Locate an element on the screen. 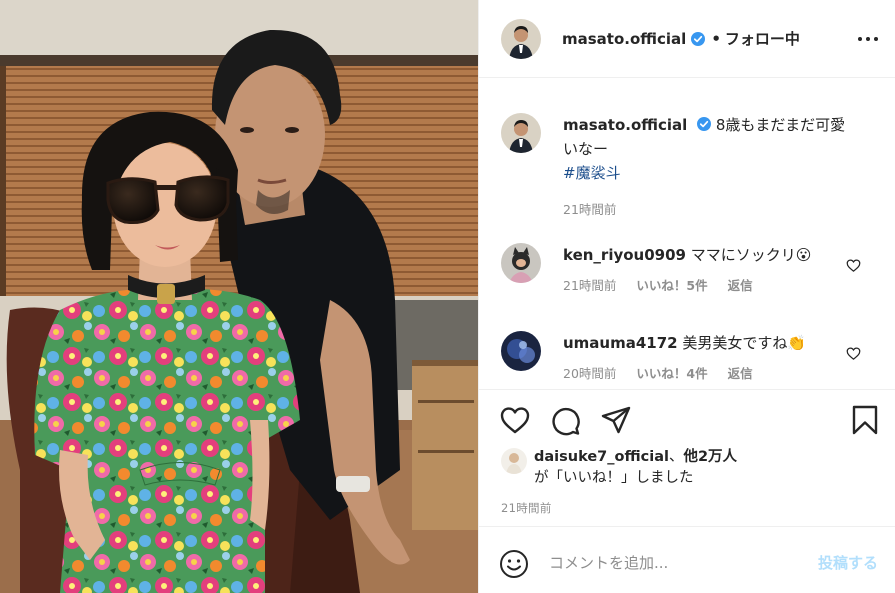 Image resolution: width=895 pixels, height=593 pixels. likes-others-count: 他2万人 is located at coordinates (710, 457).